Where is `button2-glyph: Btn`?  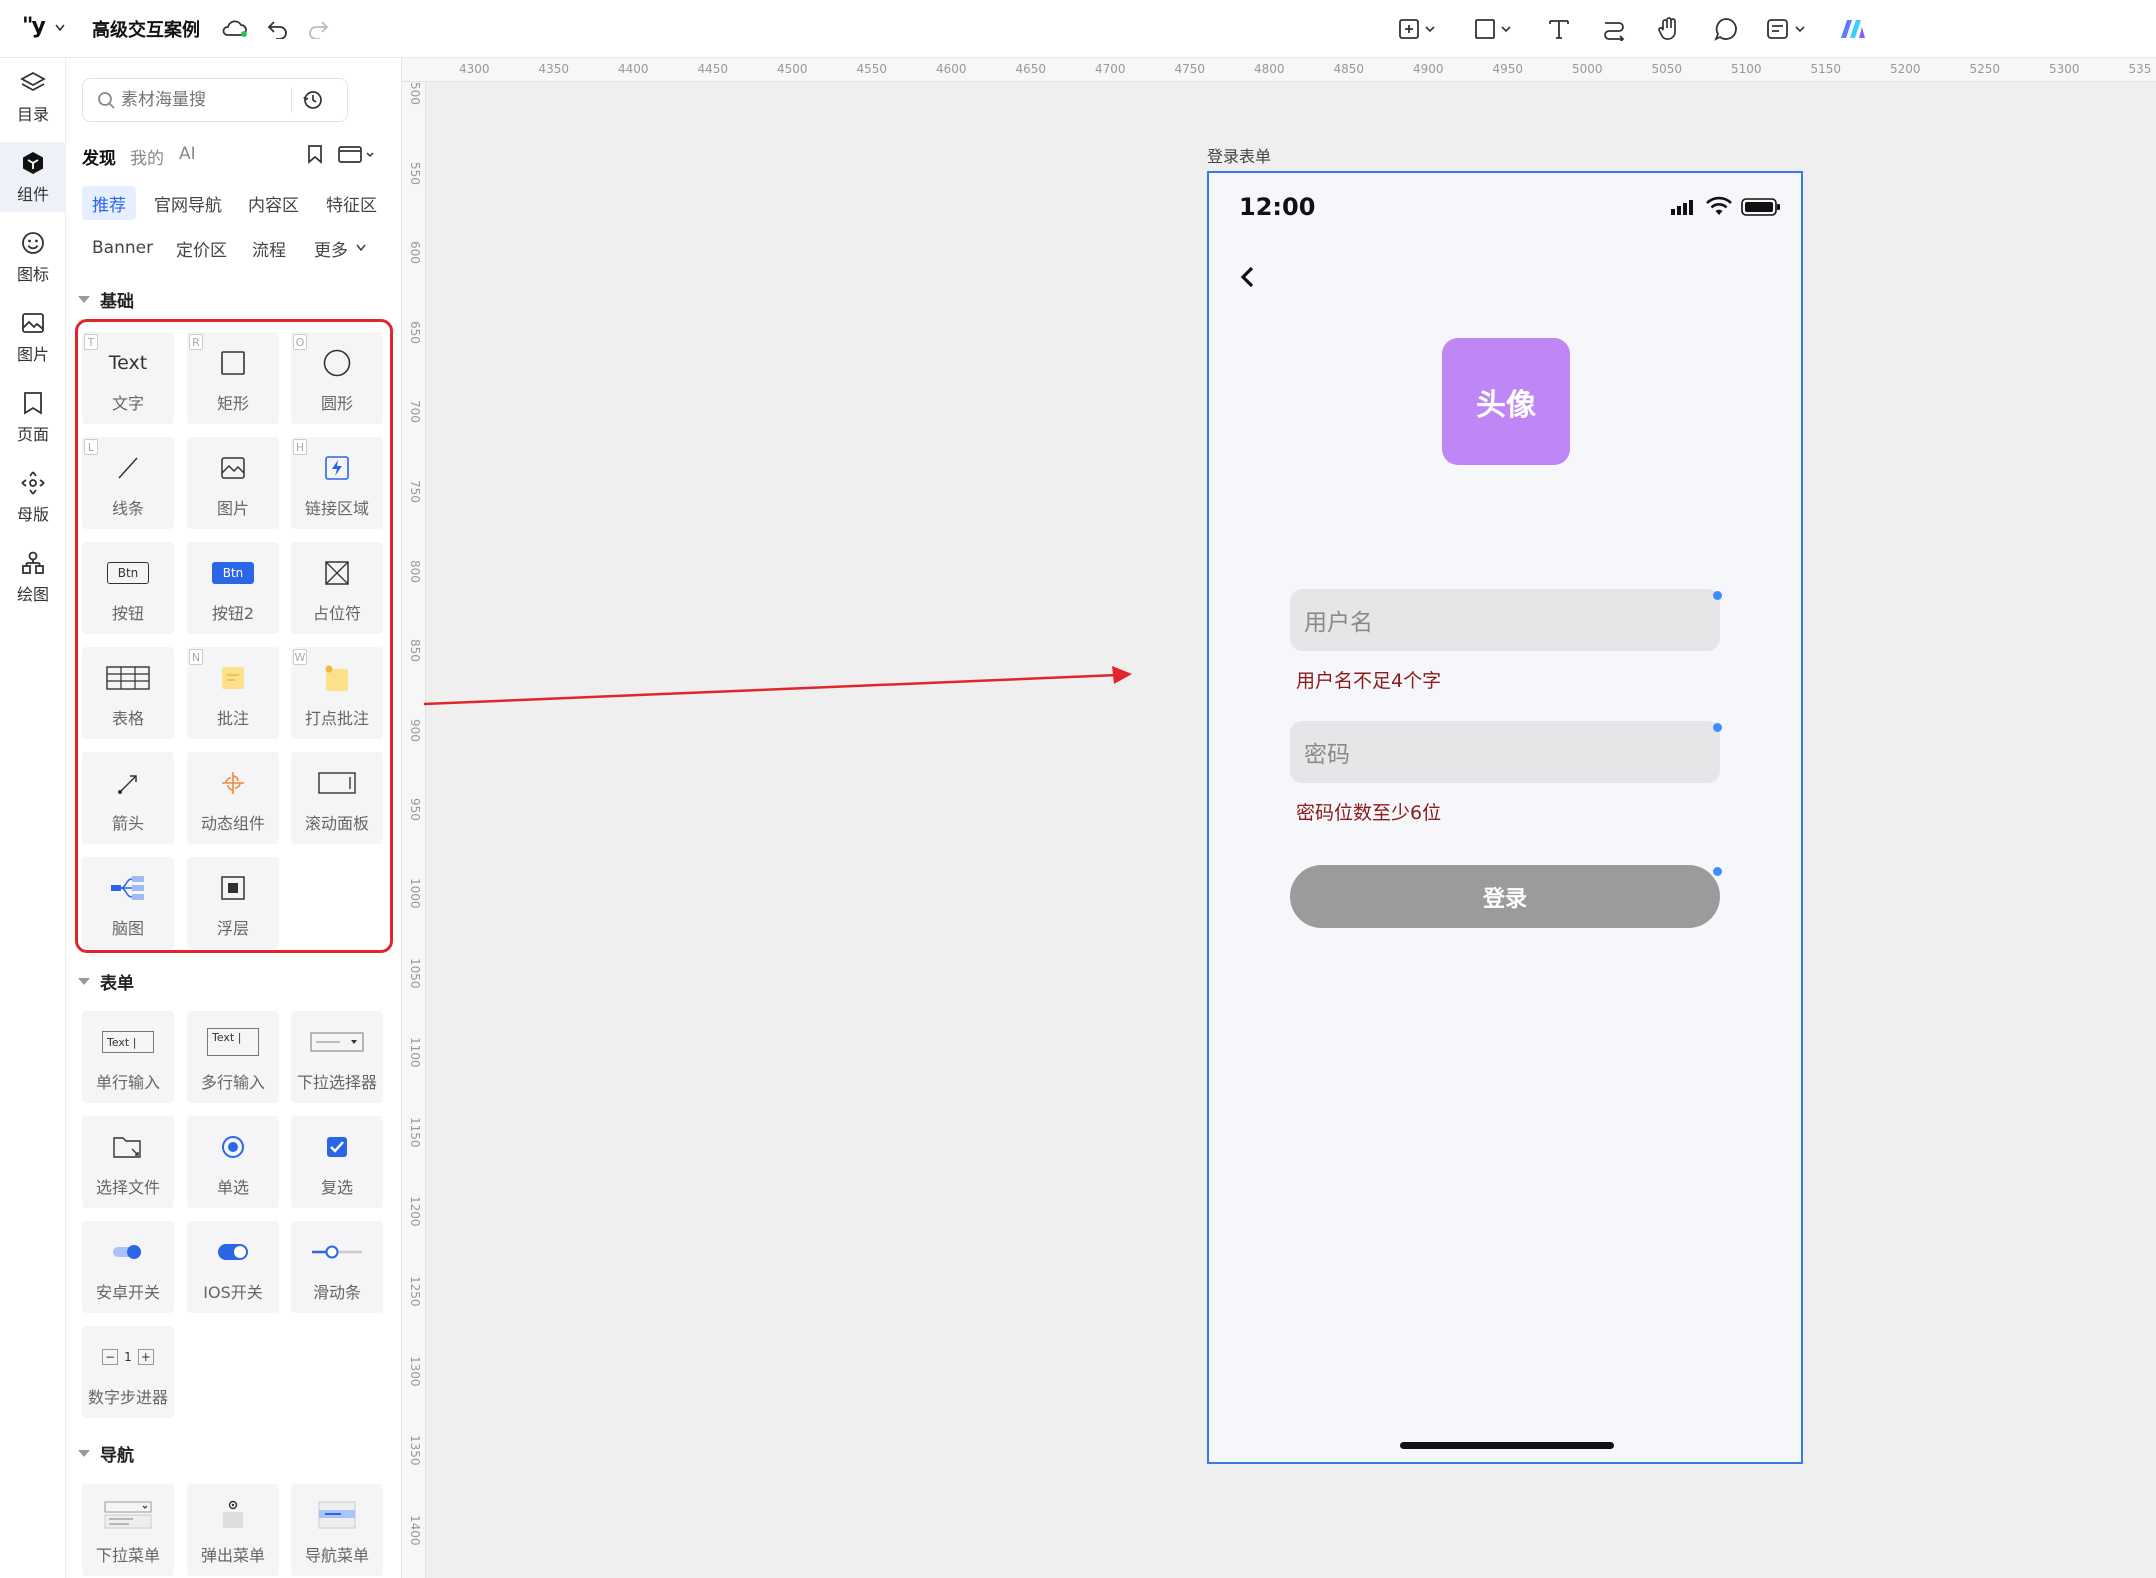
button2-glyph: Btn is located at coordinates (233, 573).